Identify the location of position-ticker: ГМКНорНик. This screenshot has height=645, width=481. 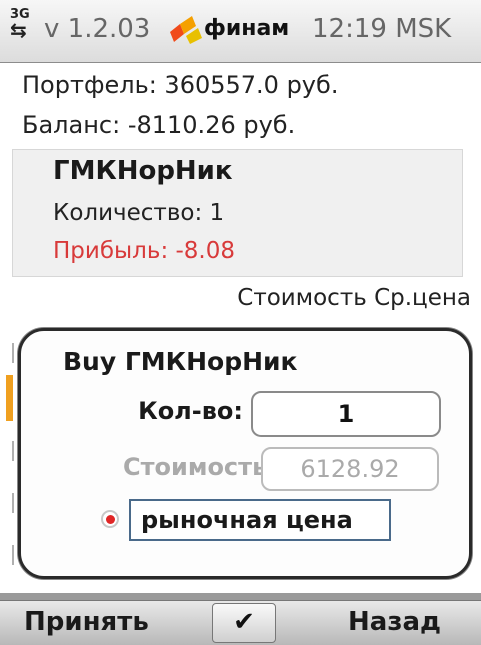
(143, 171).